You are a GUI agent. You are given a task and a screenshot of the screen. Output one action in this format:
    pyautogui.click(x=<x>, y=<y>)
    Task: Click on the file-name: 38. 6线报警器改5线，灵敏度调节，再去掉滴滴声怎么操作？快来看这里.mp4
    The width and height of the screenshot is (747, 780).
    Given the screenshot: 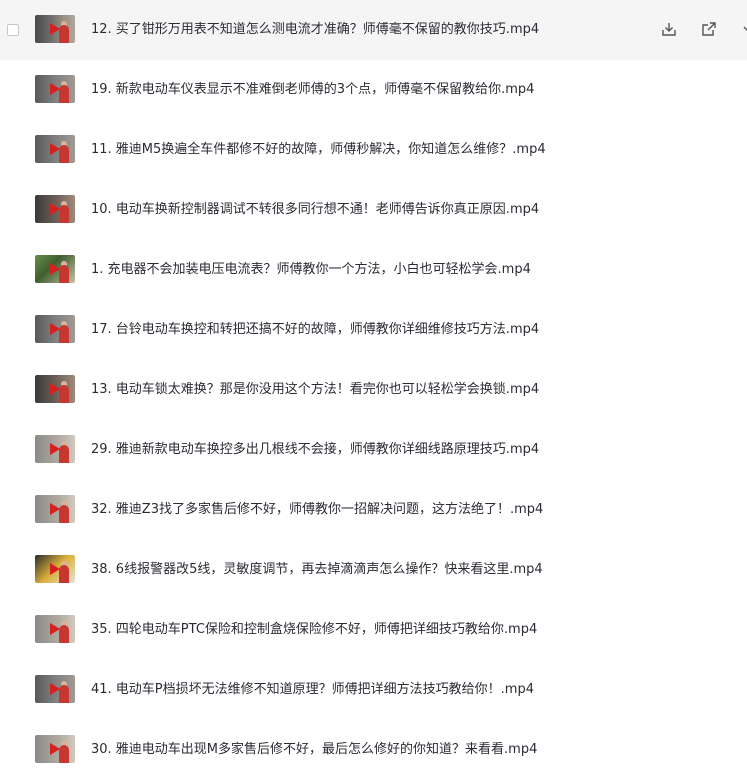 What is the action you would take?
    pyautogui.click(x=317, y=570)
    